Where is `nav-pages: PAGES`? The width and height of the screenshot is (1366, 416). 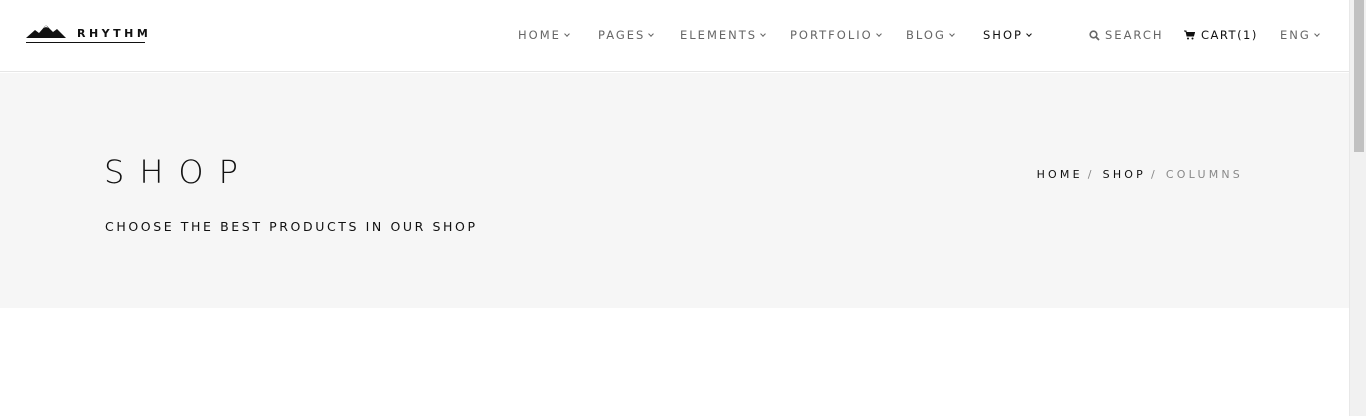 nav-pages: PAGES is located at coordinates (626, 35).